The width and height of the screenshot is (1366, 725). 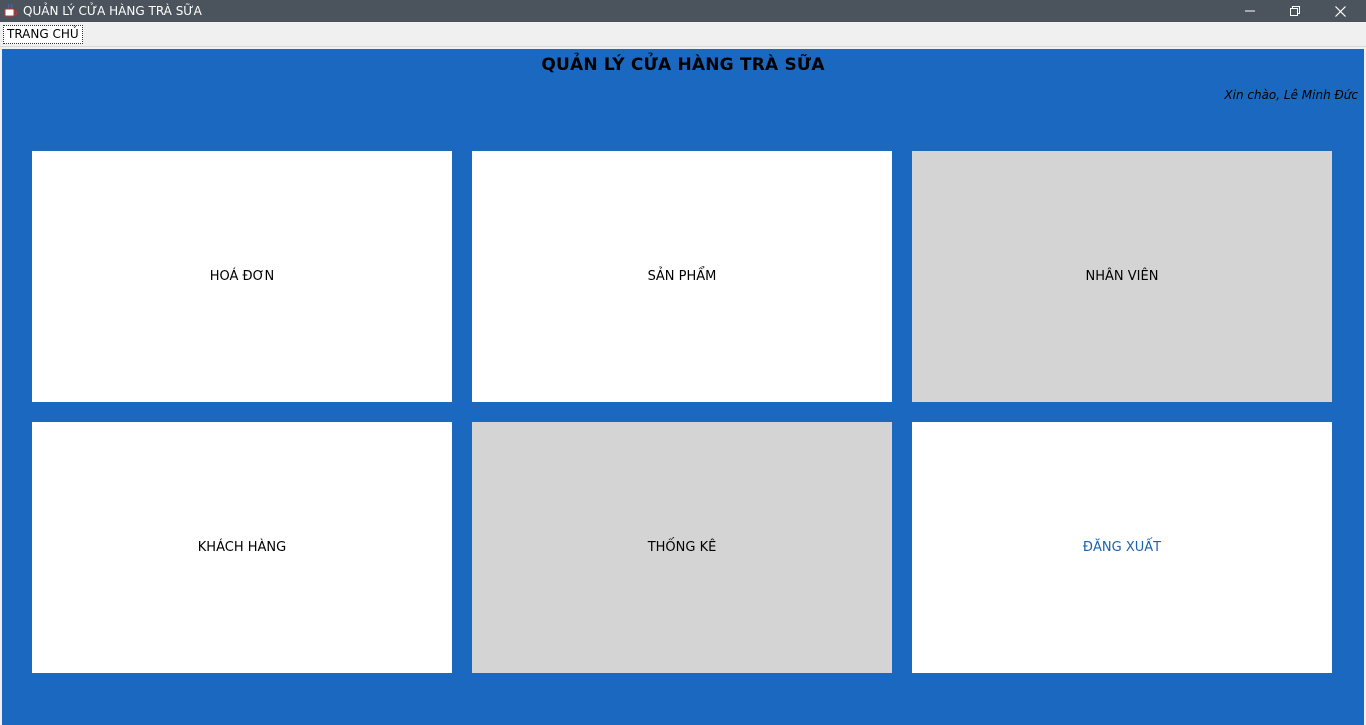 I want to click on invoices-button: HOÁ ĐƠN, so click(x=242, y=276).